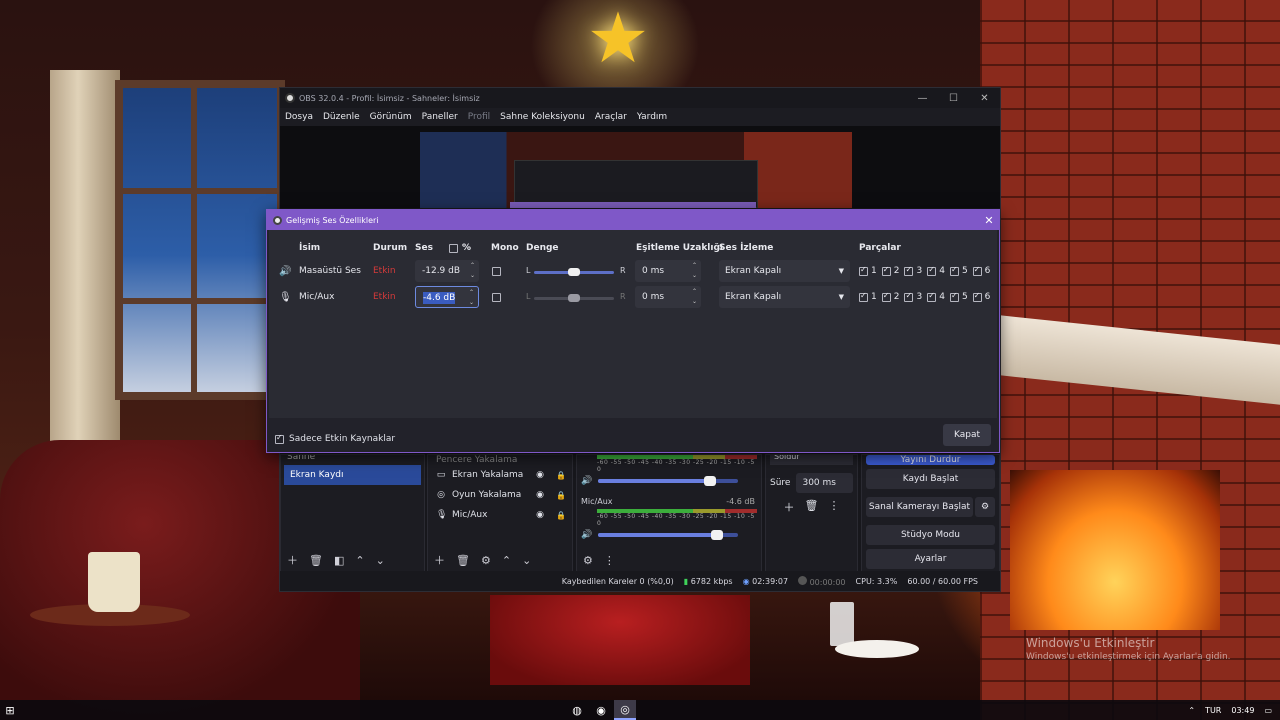  What do you see at coordinates (789, 507) in the screenshot?
I see `add-transition-icon: ＋` at bounding box center [789, 507].